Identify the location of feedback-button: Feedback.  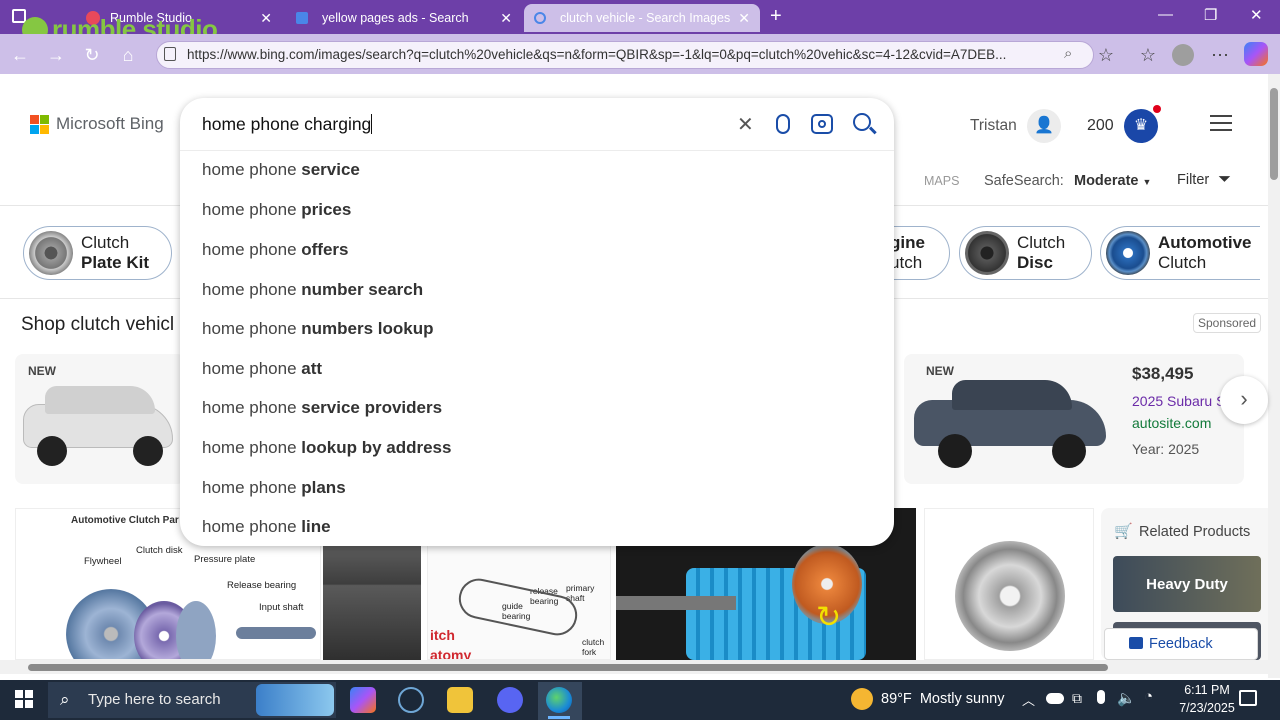
(1181, 644).